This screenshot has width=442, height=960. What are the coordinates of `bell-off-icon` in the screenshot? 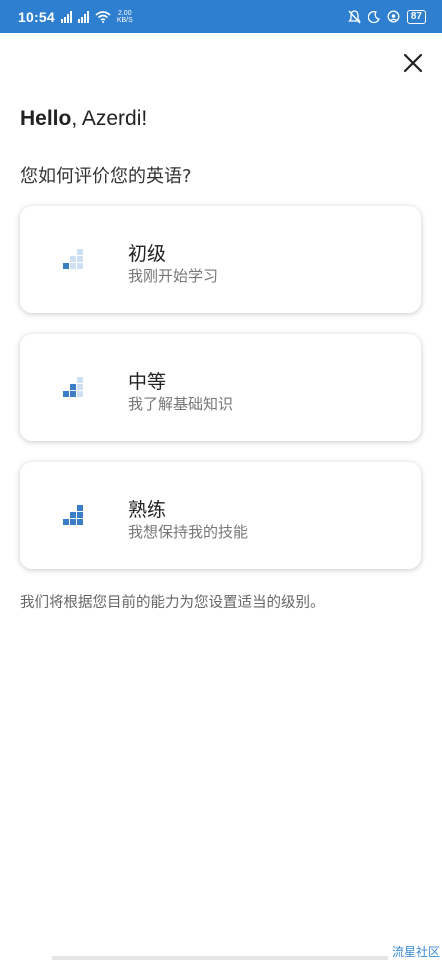 It's located at (354, 16).